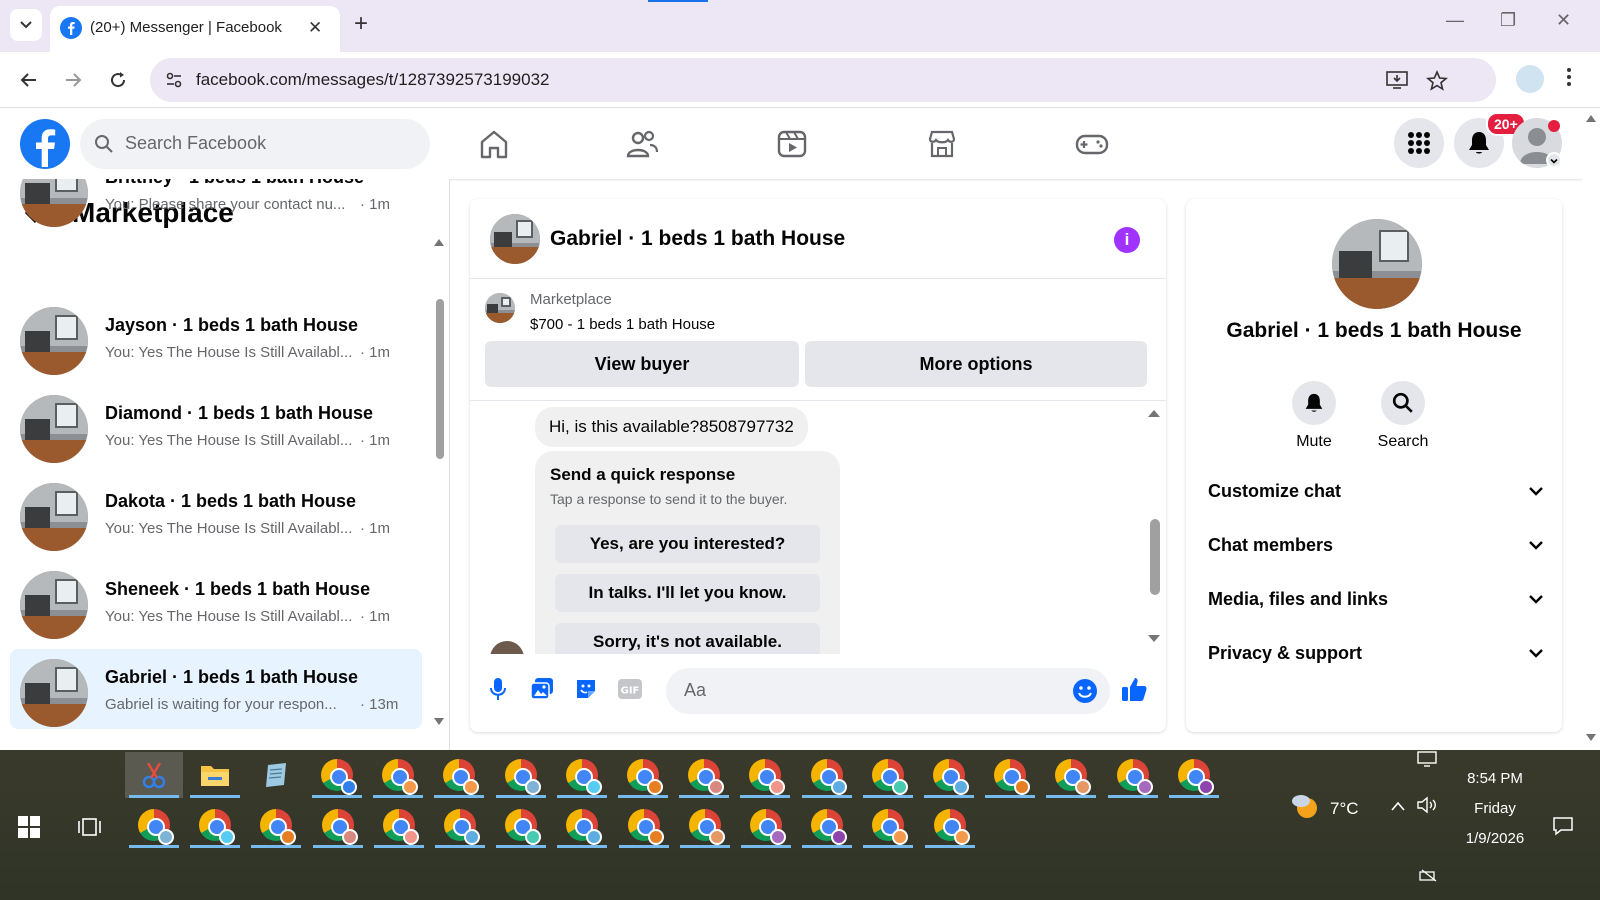 The width and height of the screenshot is (1600, 900). What do you see at coordinates (1376, 545) in the screenshot?
I see `chat-members-section: Chat members` at bounding box center [1376, 545].